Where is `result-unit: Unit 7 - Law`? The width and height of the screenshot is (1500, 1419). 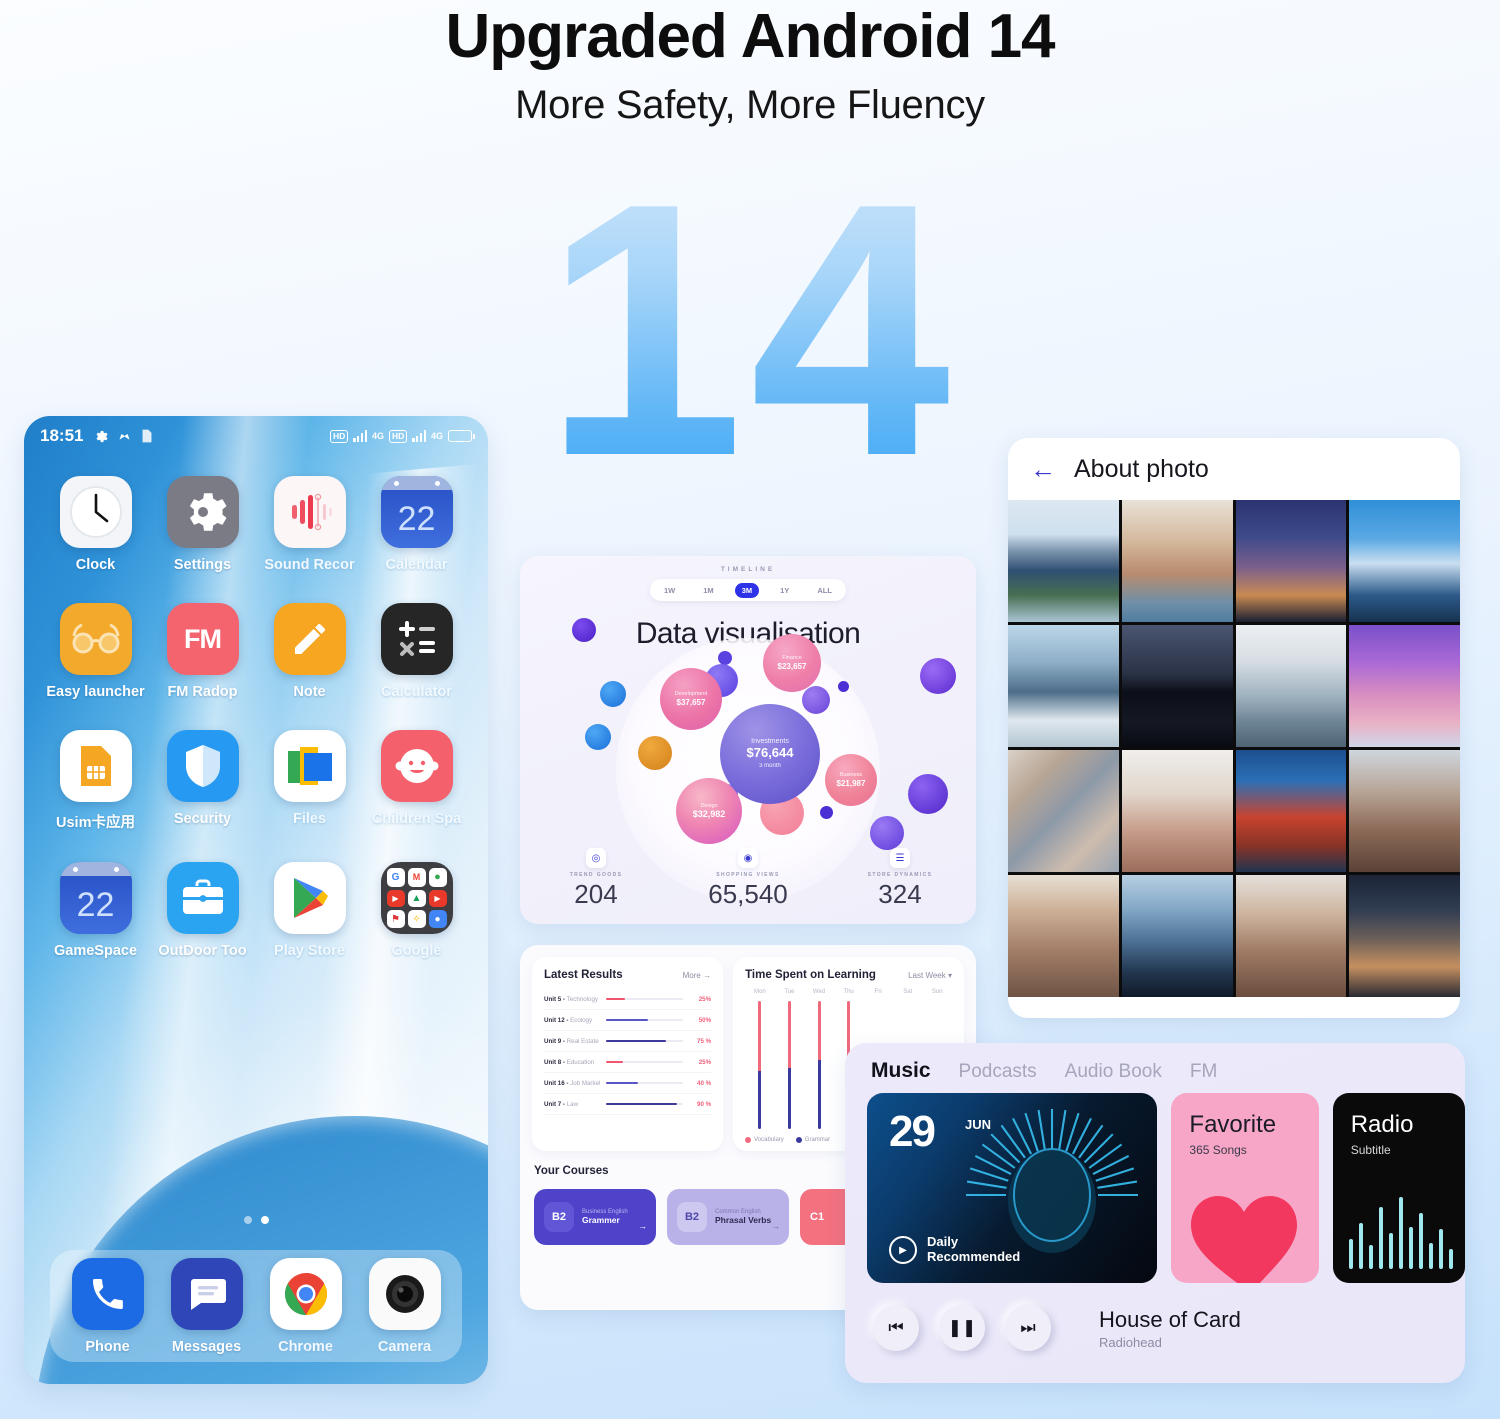
result-unit: Unit 7 - Law is located at coordinates (561, 1104).